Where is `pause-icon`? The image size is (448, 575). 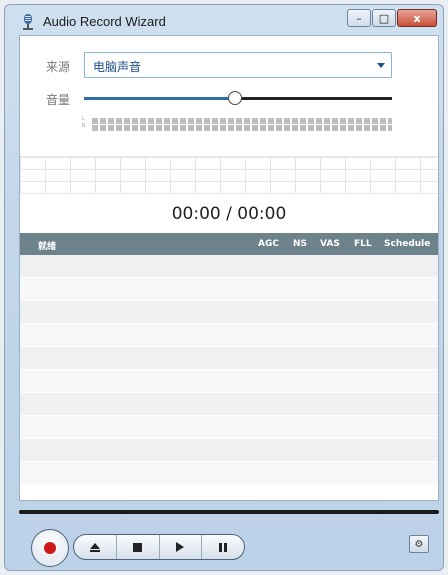
pause-icon is located at coordinates (223, 547).